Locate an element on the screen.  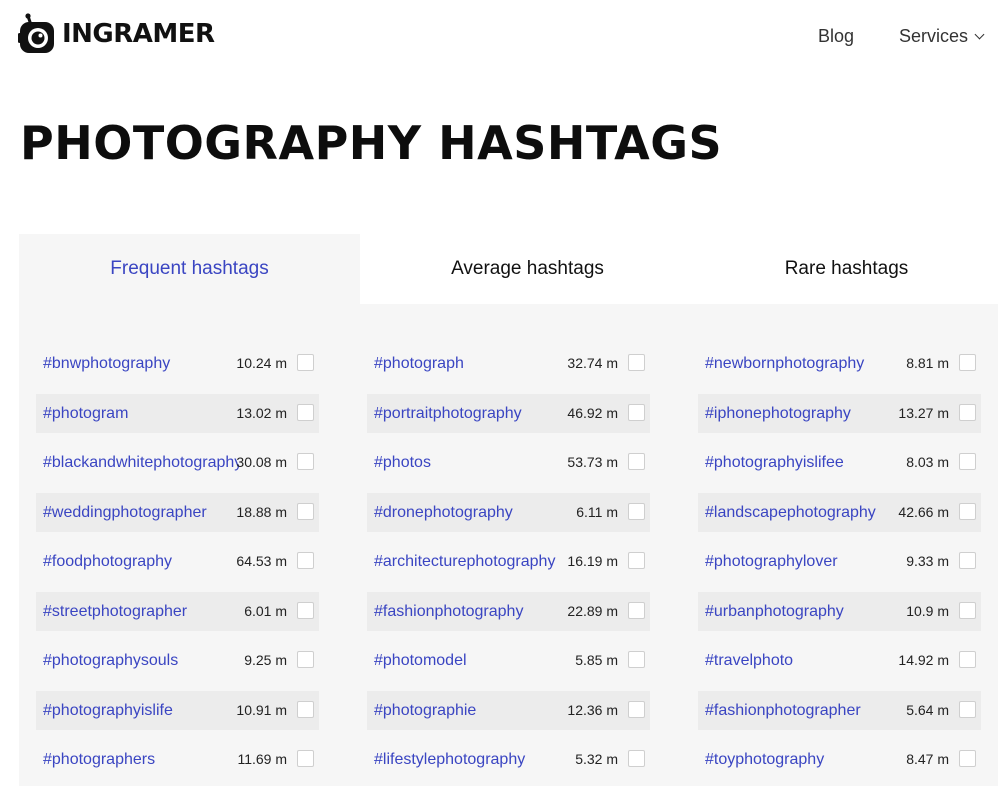
hashtag-label: #landscapephotography is located at coordinates (803, 512).